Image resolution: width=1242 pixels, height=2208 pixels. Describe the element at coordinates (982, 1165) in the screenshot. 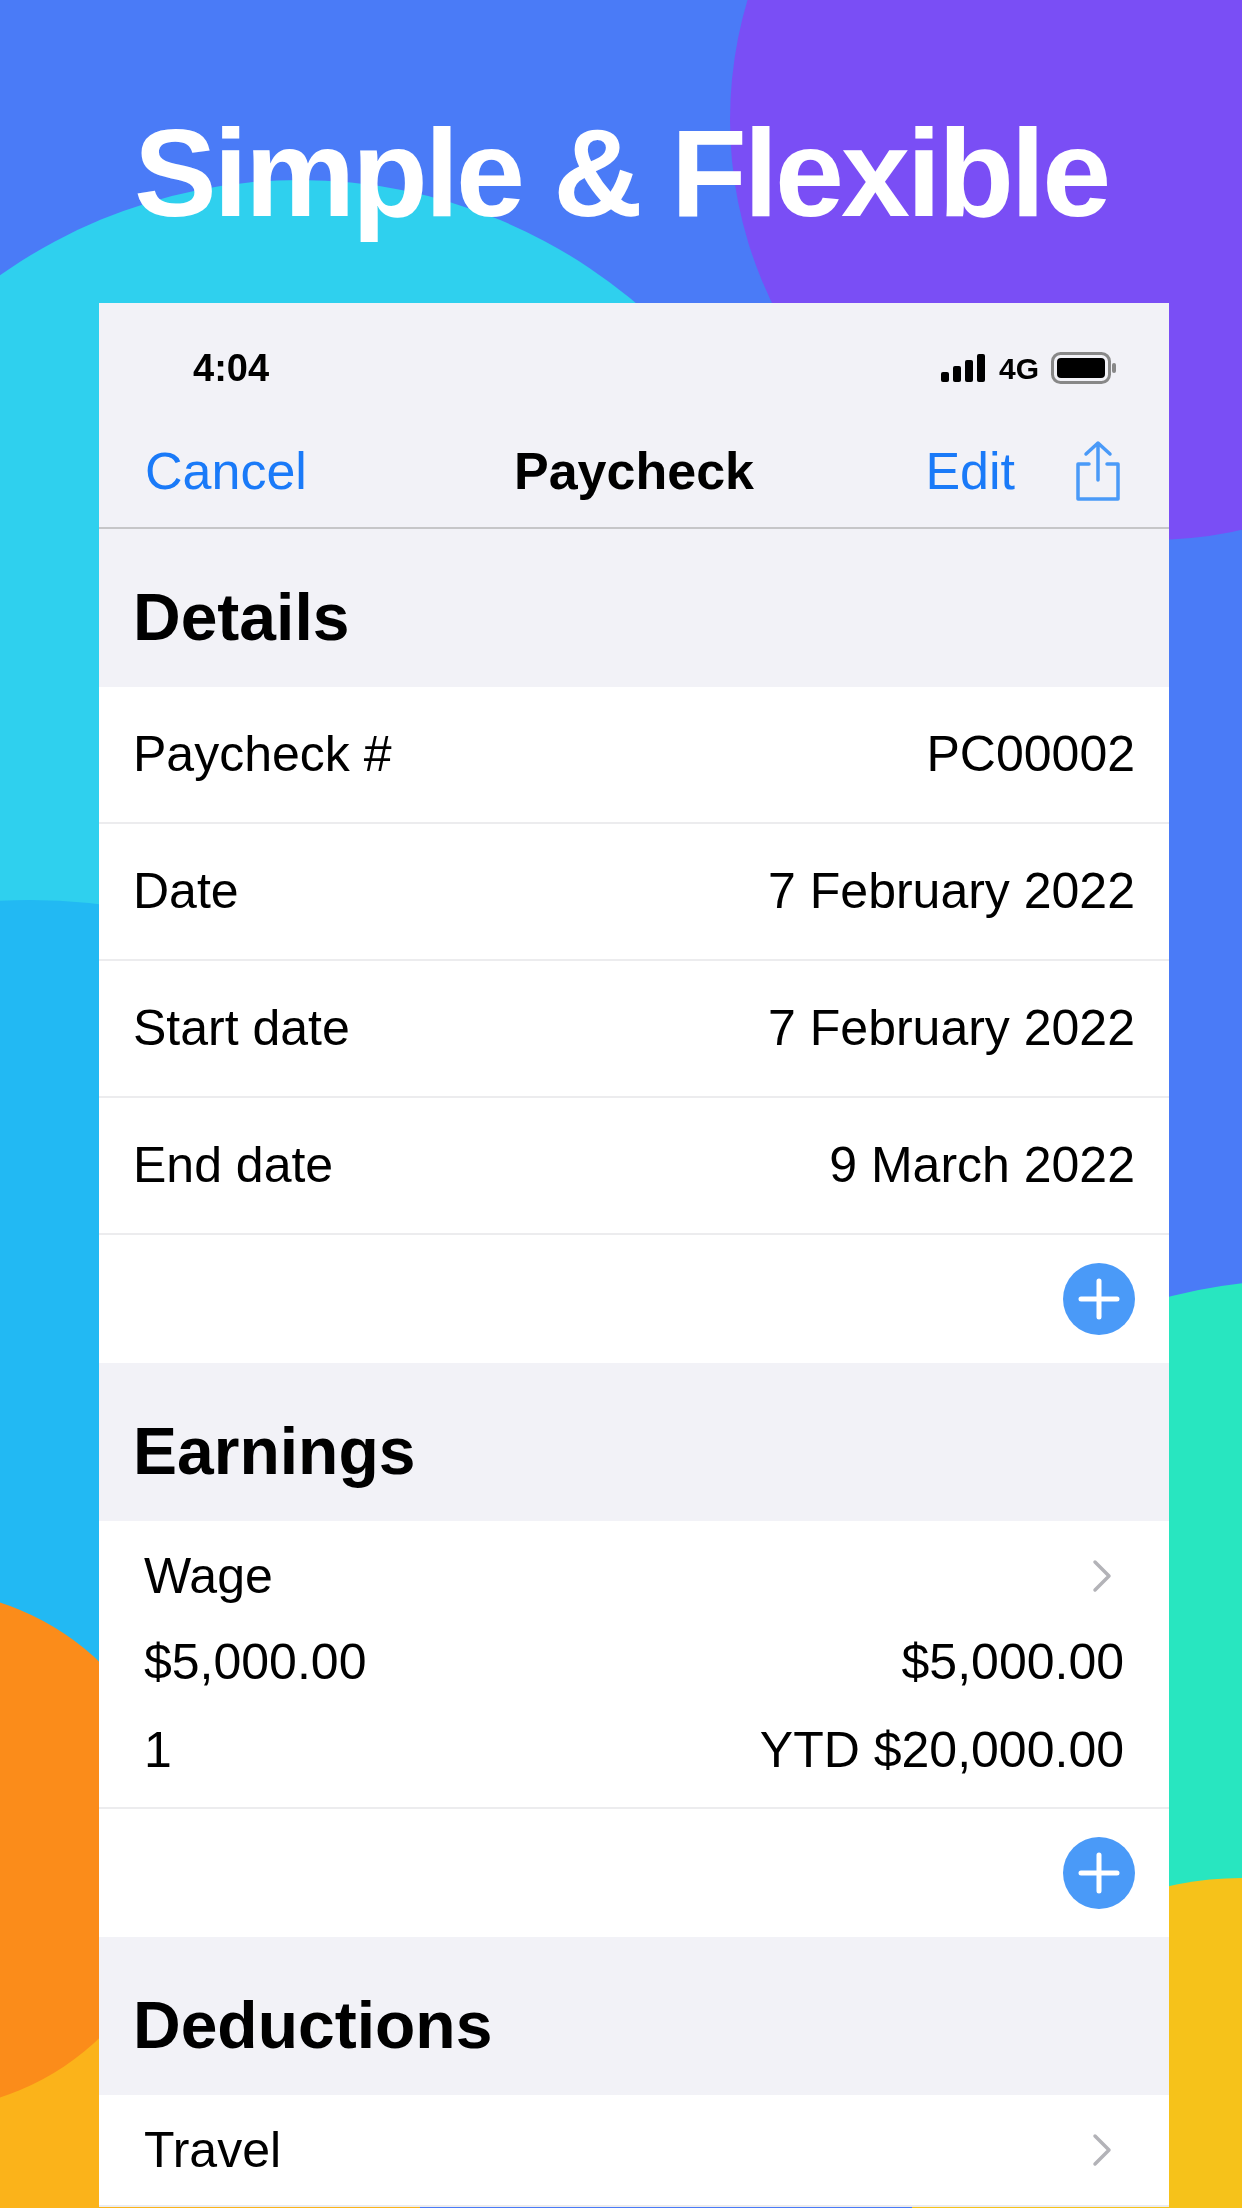

I see `field-value: 9 March 2022` at that location.